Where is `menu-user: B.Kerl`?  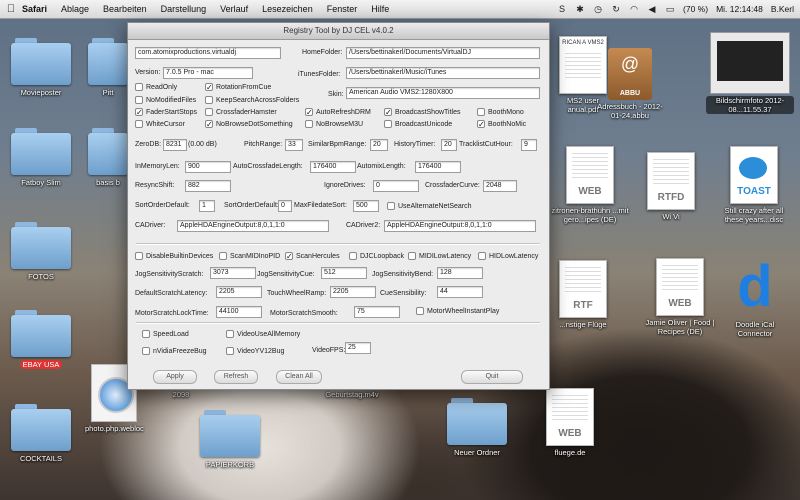
menu-user: B.Kerl is located at coordinates (782, 9).